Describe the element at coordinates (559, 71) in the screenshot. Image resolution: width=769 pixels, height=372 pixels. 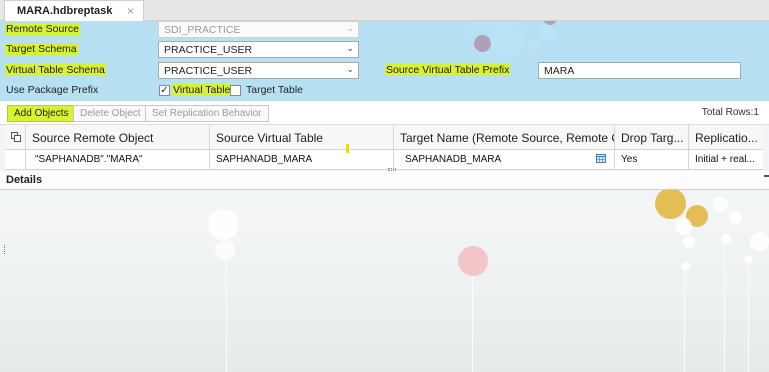
I see `source-virtual-table-prefix-value: MARA` at that location.